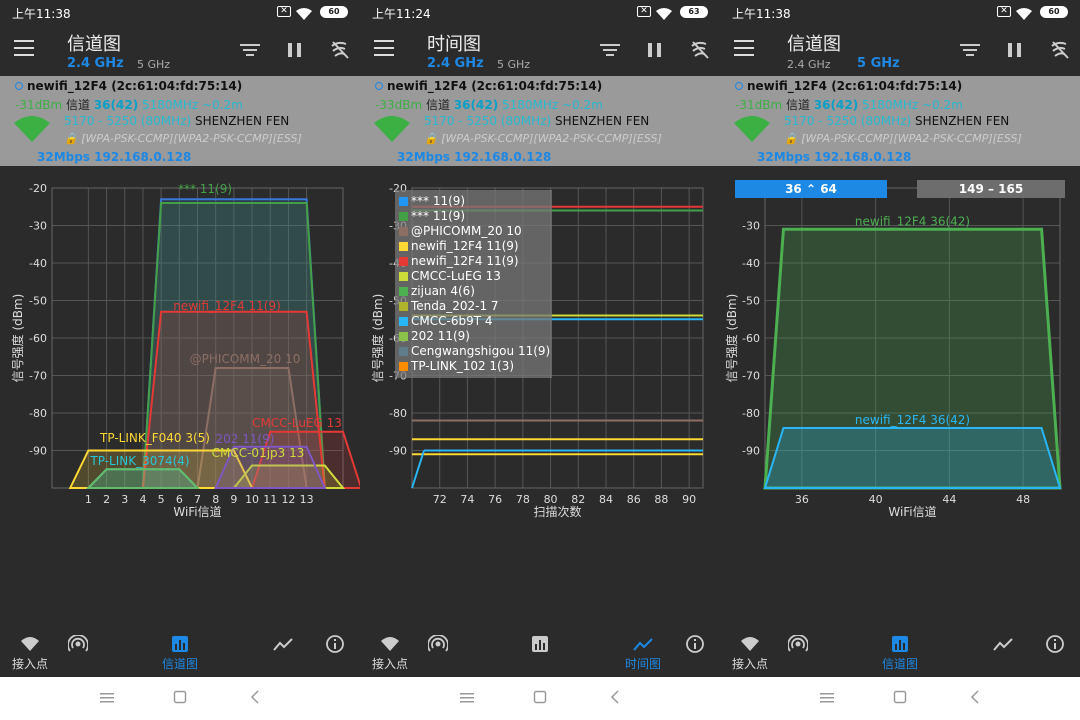  I want to click on range-chevron-icon: ⌃, so click(811, 189).